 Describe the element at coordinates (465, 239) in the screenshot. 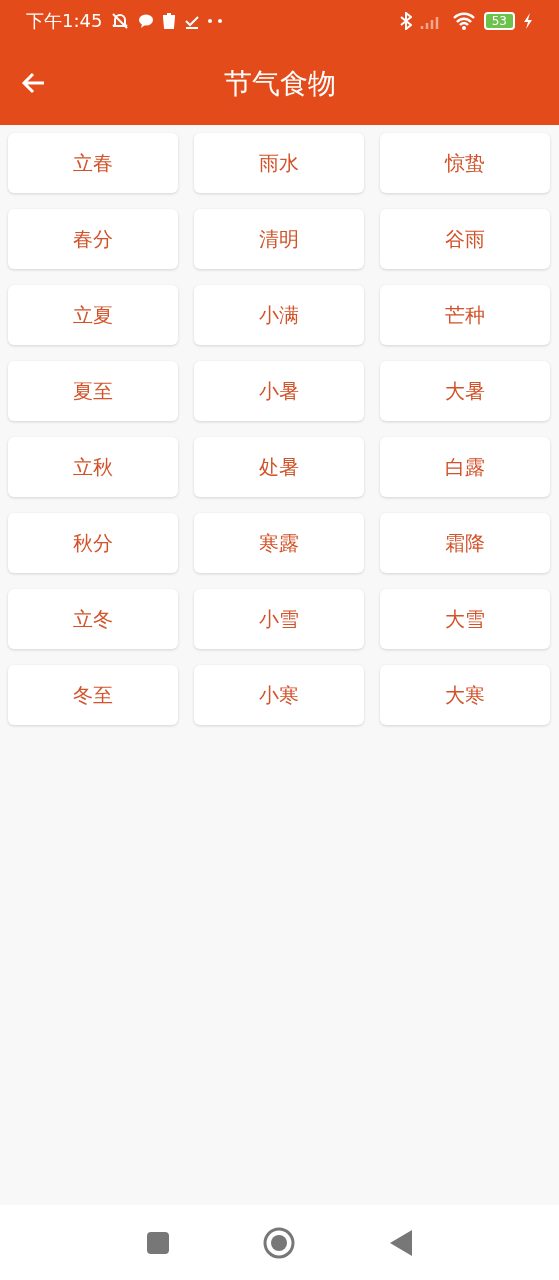

I see `solar-term-button: 谷雨` at that location.